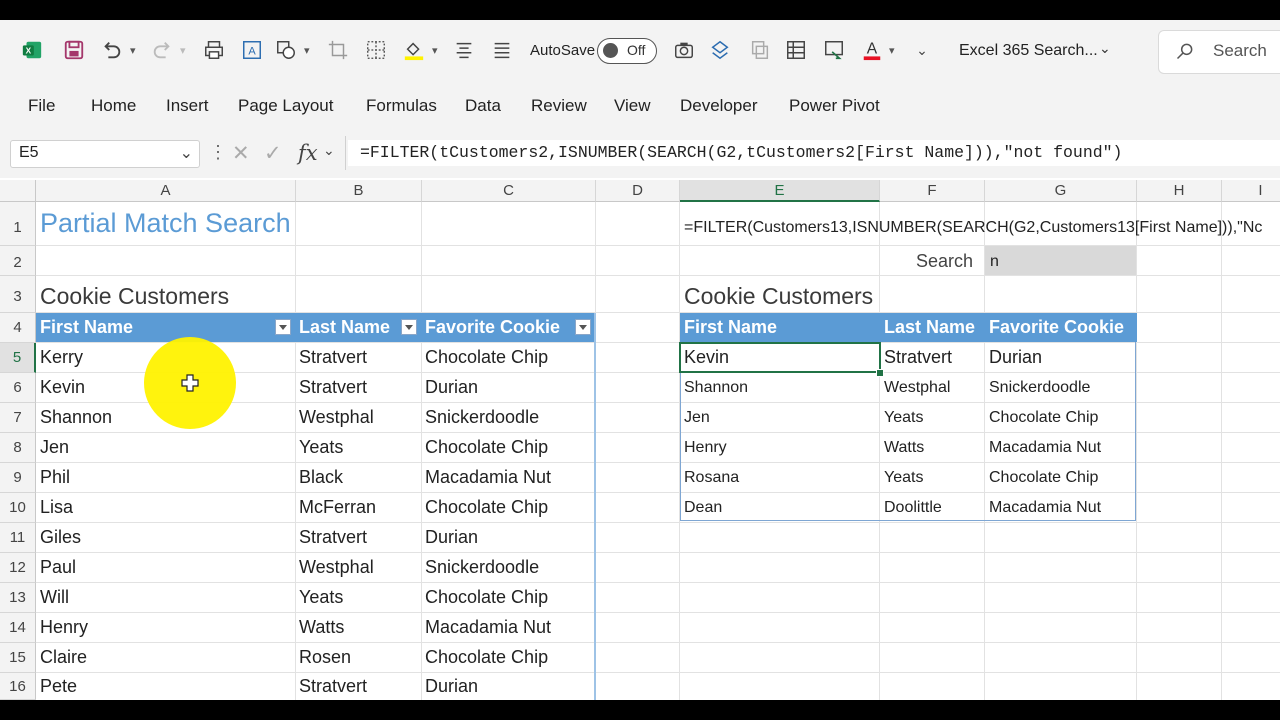  I want to click on crop-icon, so click(338, 50).